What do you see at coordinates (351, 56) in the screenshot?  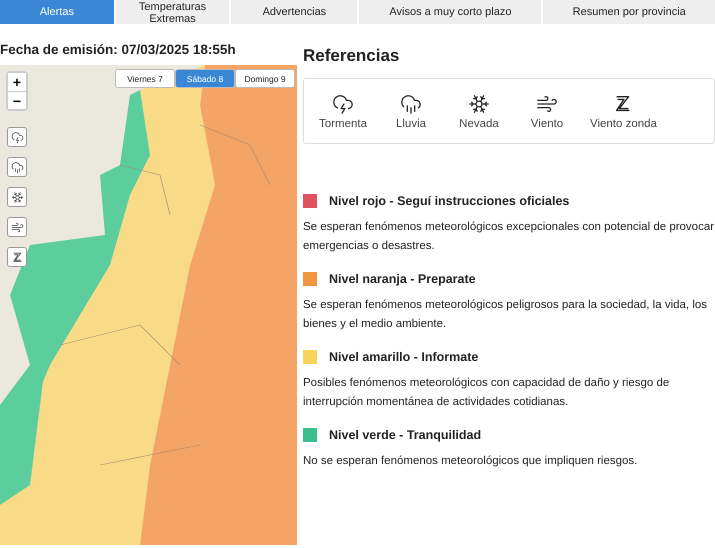 I see `references-title: Referencias` at bounding box center [351, 56].